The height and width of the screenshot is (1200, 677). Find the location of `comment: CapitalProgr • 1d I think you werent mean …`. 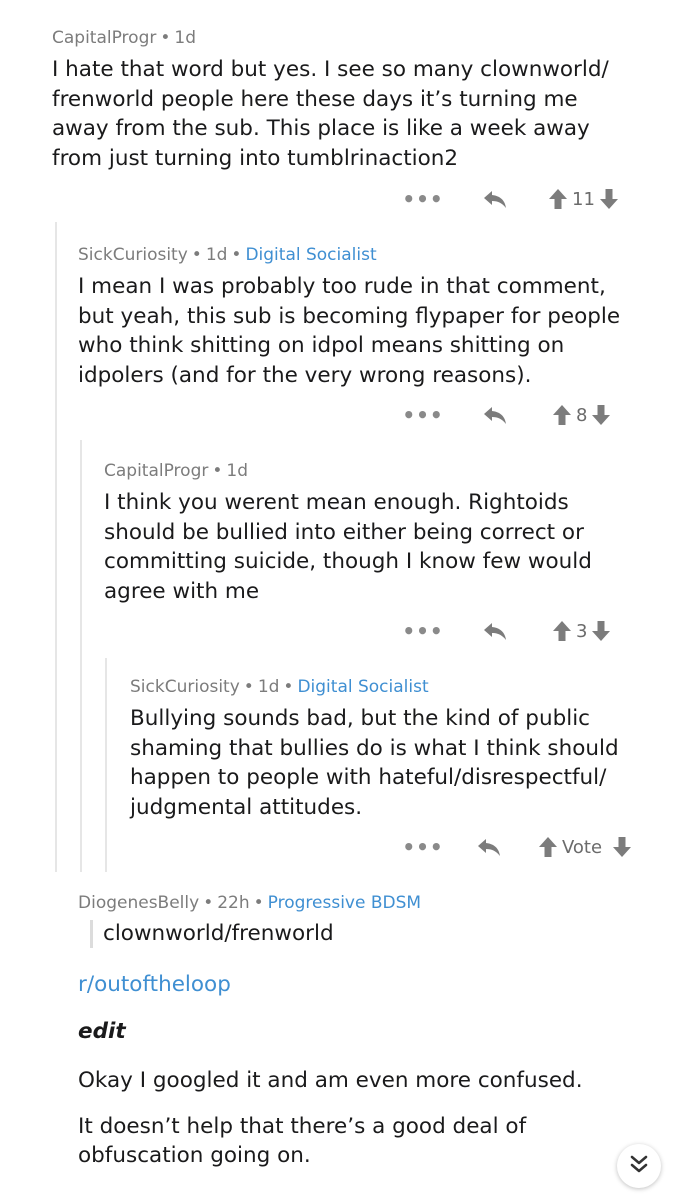

comment: CapitalProgr • 1d I think you werent mean … is located at coordinates (386, 533).